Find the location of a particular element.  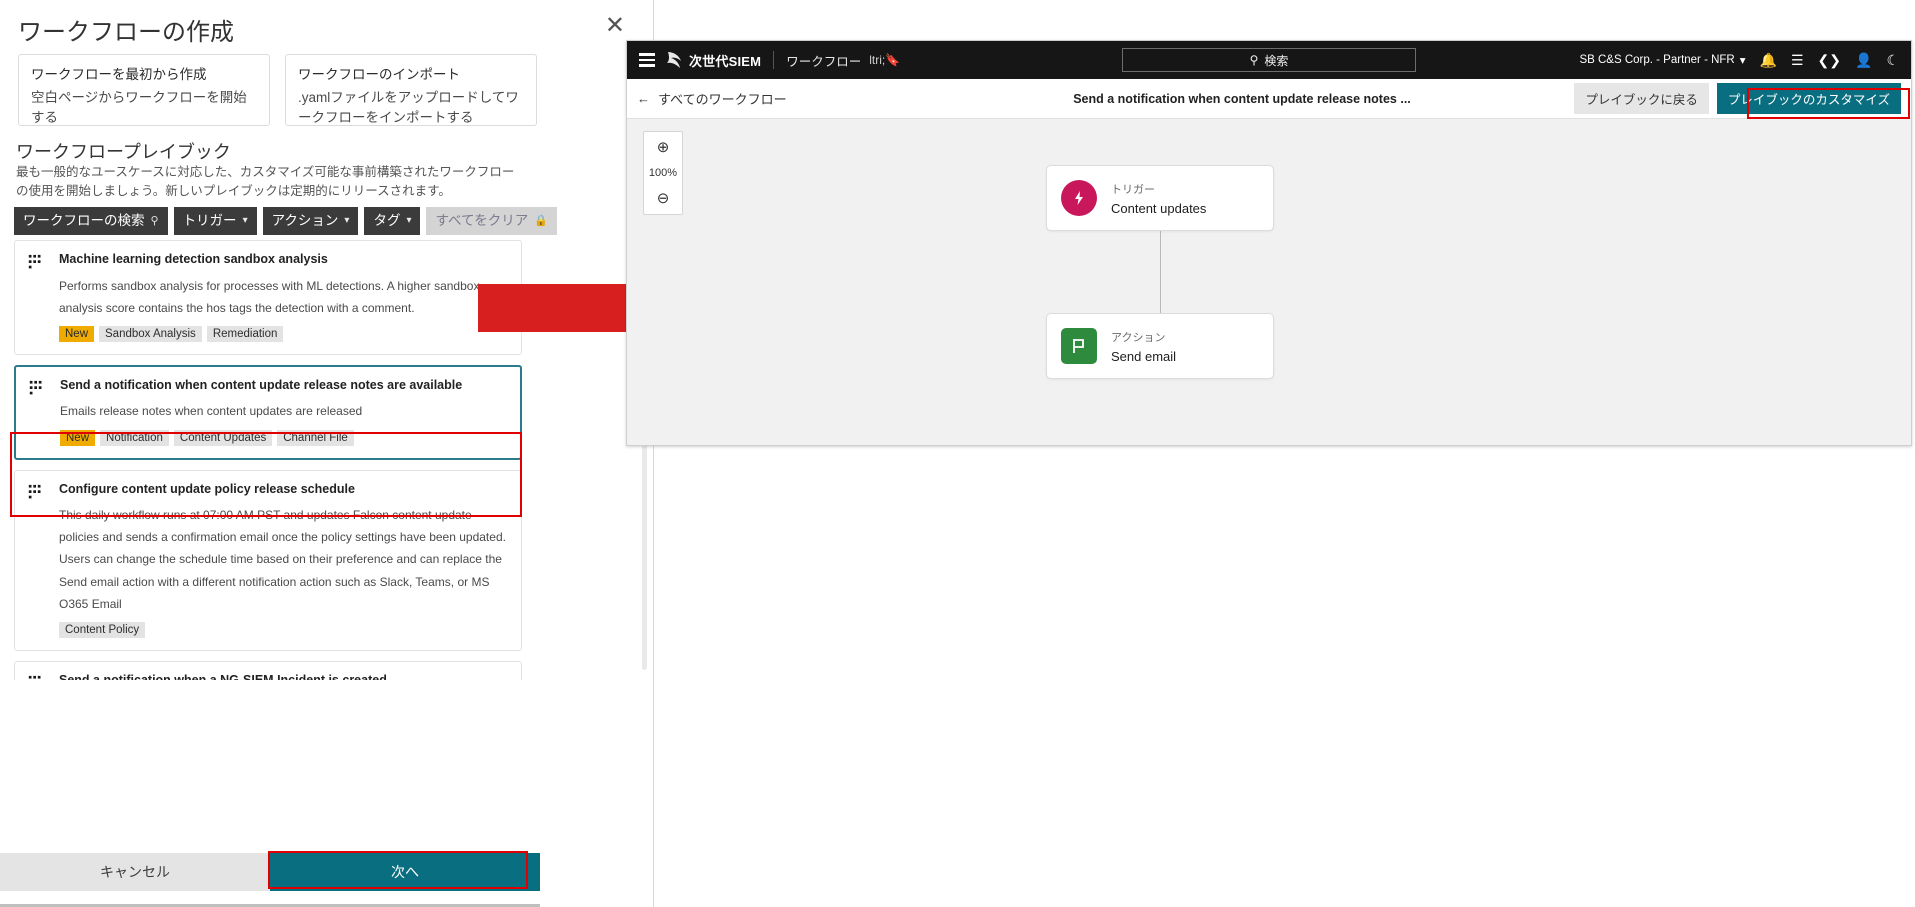

back-to-all-workflows: ← すべてのワークフロー is located at coordinates (712, 98).